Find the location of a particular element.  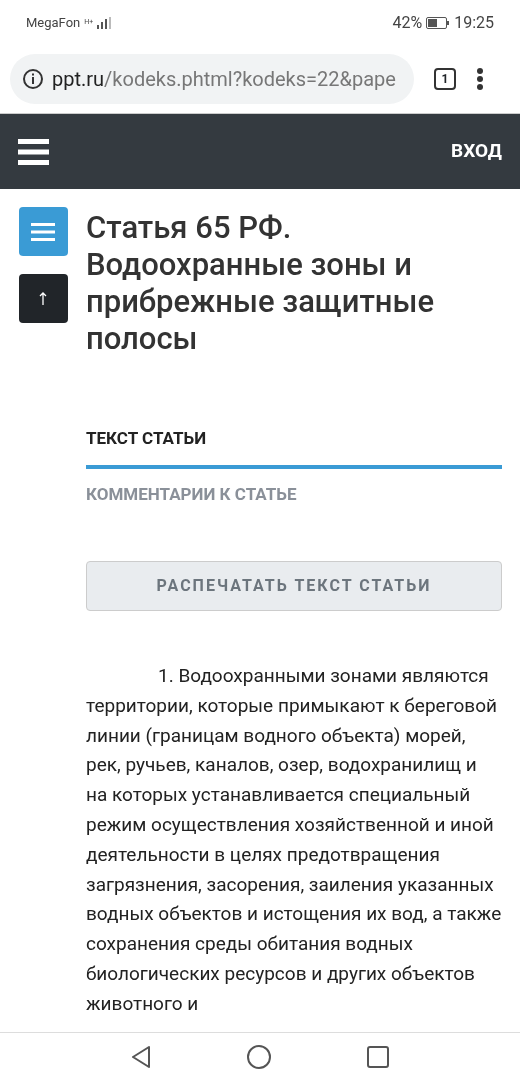

battery-icon is located at coordinates (438, 22).